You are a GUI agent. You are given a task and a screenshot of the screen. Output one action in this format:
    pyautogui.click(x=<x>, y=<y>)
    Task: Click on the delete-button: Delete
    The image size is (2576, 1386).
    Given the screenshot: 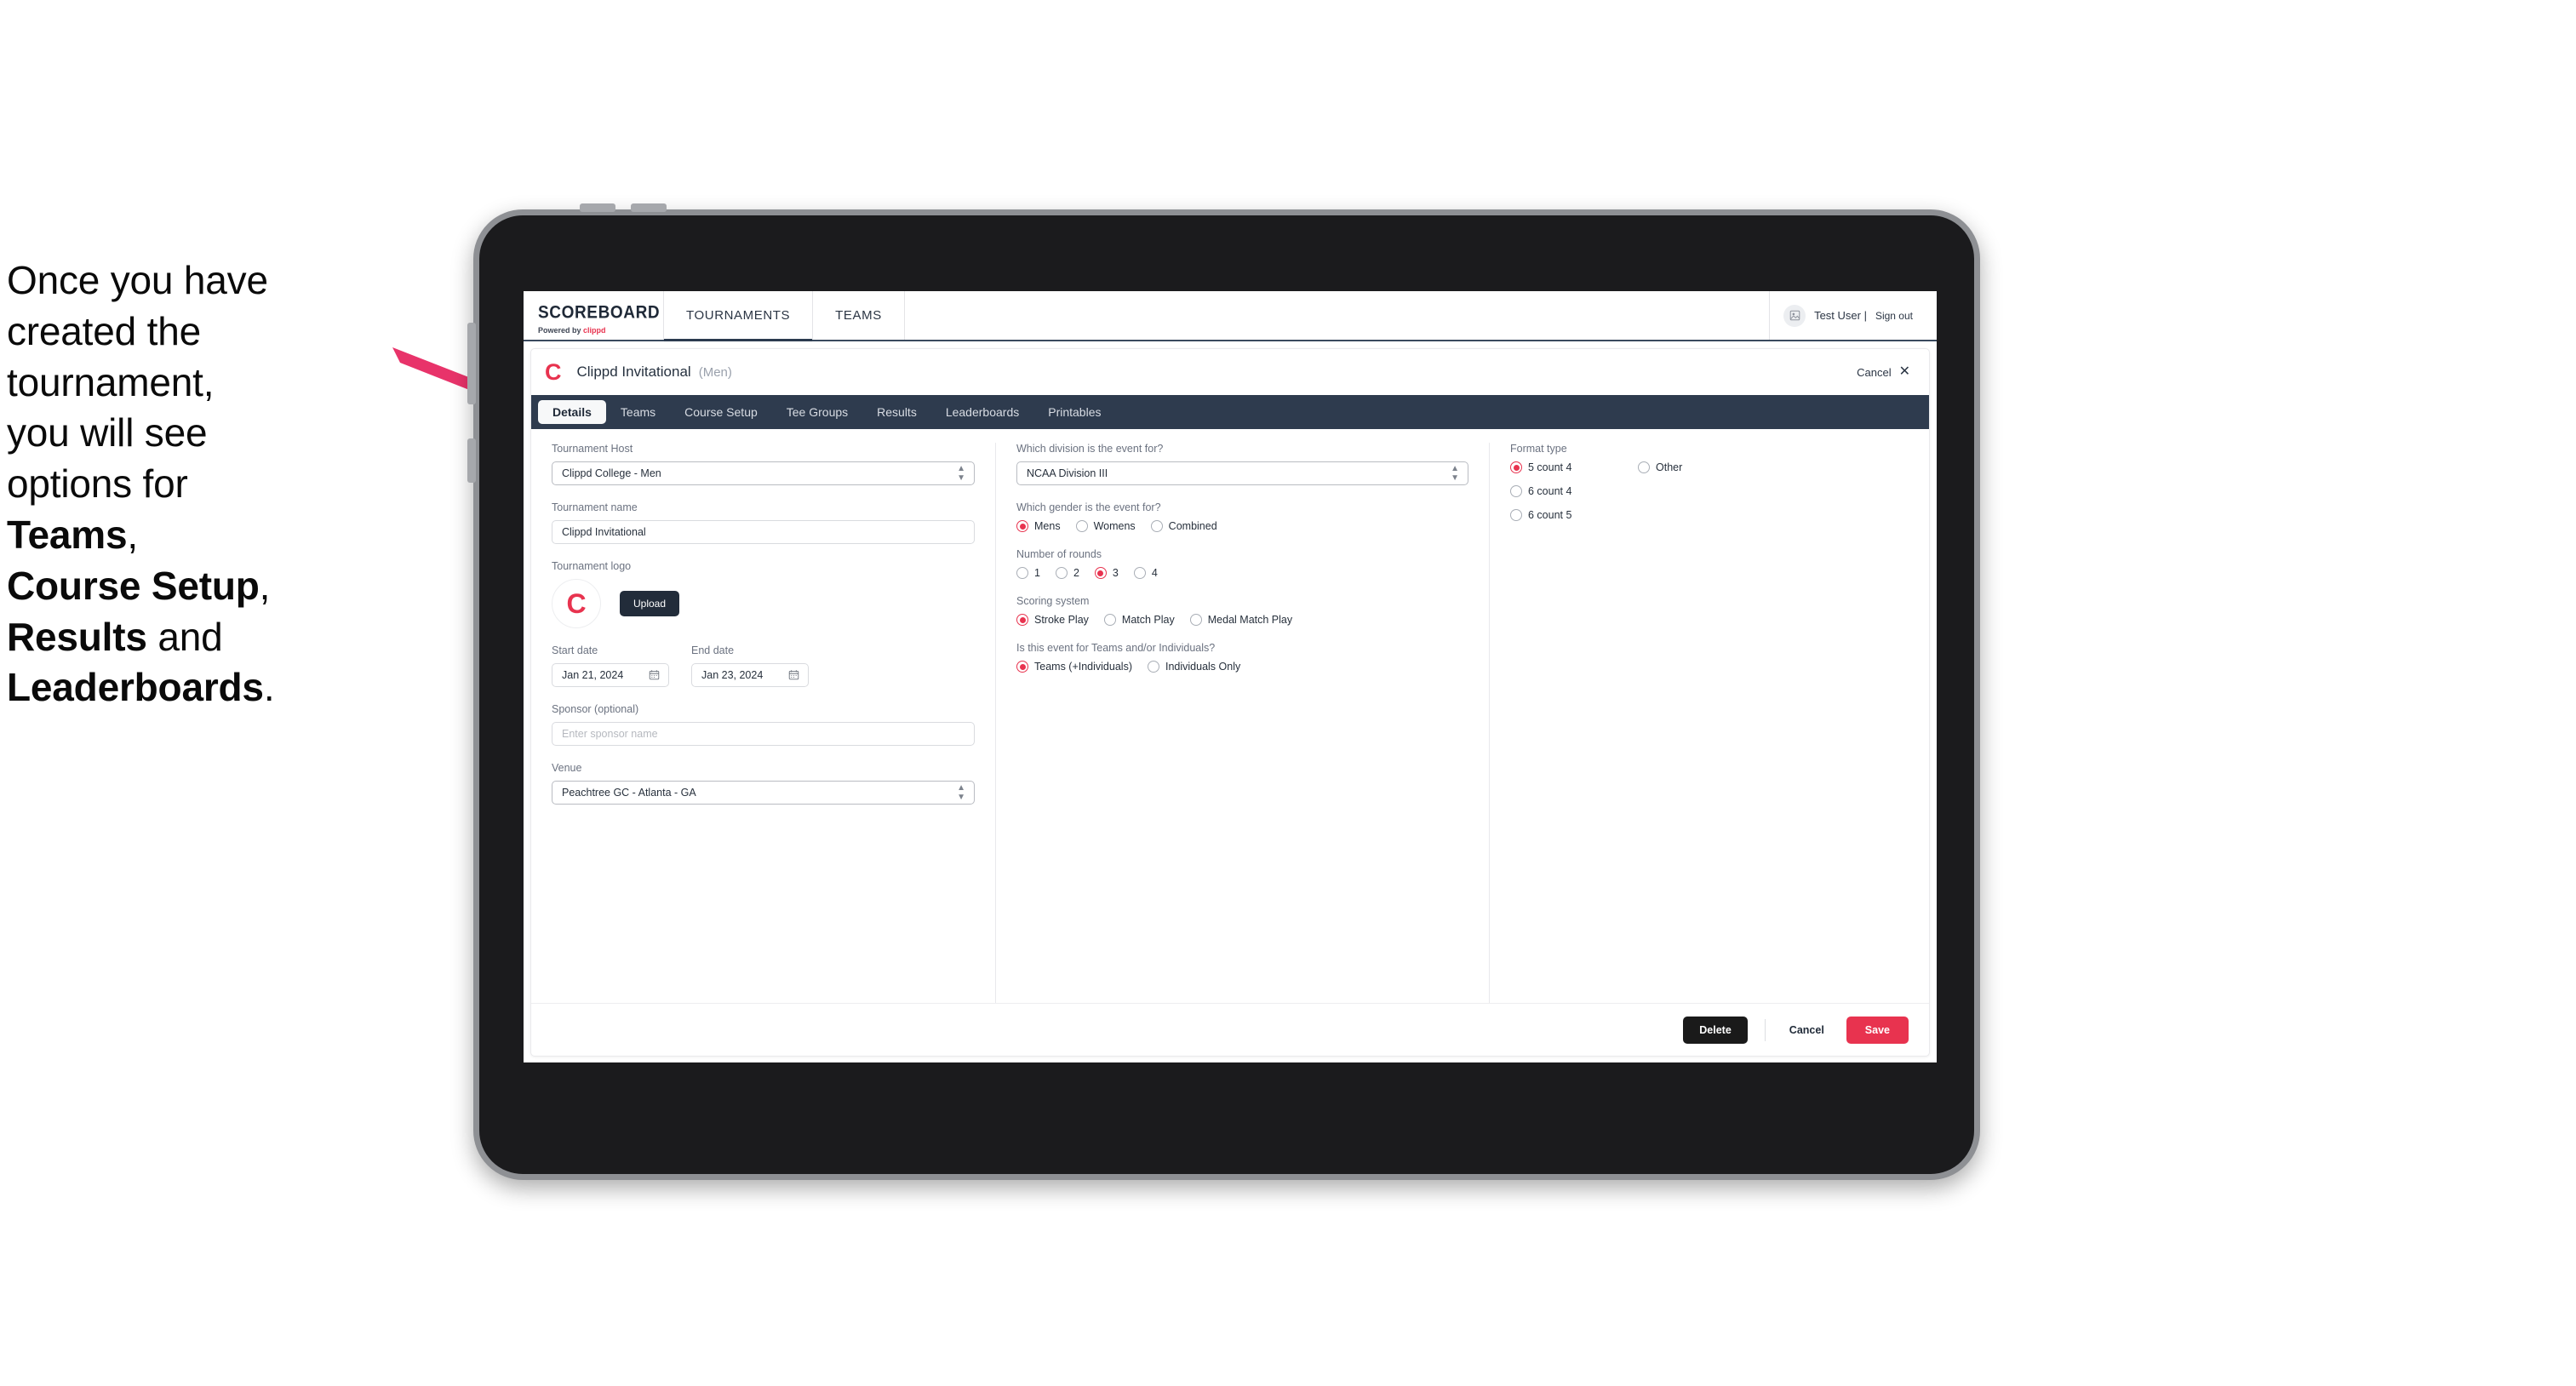 What is the action you would take?
    pyautogui.click(x=1716, y=1030)
    